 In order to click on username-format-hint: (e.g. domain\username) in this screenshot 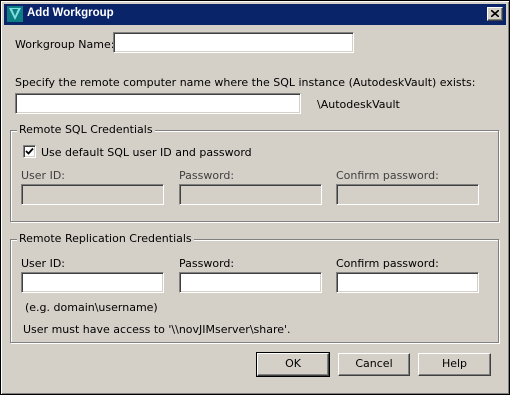, I will do `click(91, 307)`.